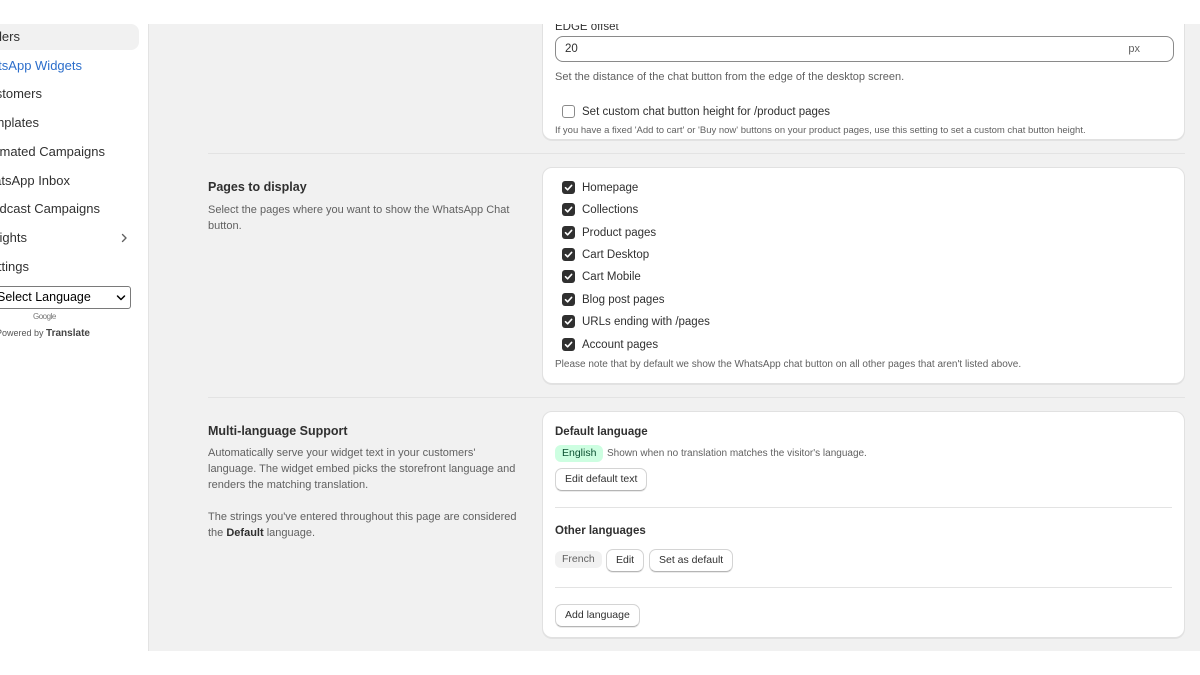 Image resolution: width=1200 pixels, height=675 pixels. Describe the element at coordinates (600, 531) in the screenshot. I see `other-languages-heading: Other languages` at that location.